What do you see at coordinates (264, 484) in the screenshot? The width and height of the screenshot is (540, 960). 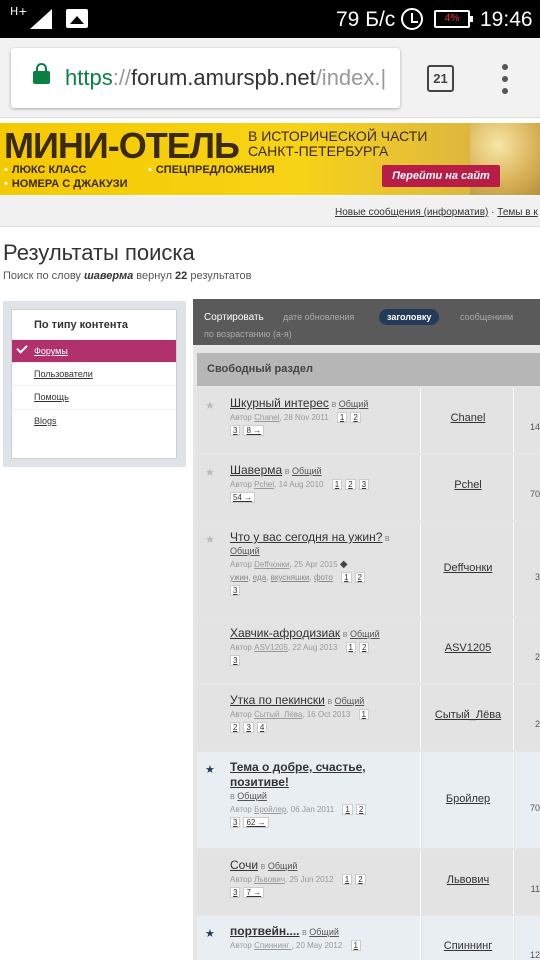 I see `author-link: Pchel` at bounding box center [264, 484].